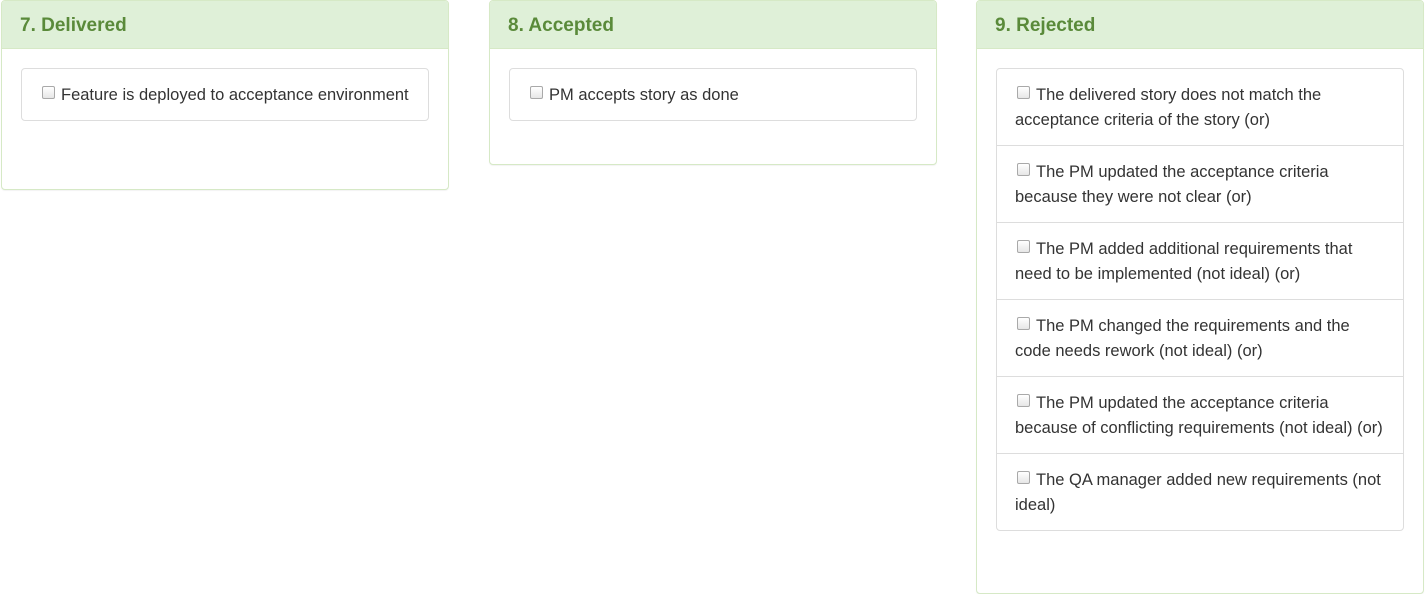 This screenshot has width=1426, height=594. I want to click on panel-heading: 8. Accepted, so click(713, 25).